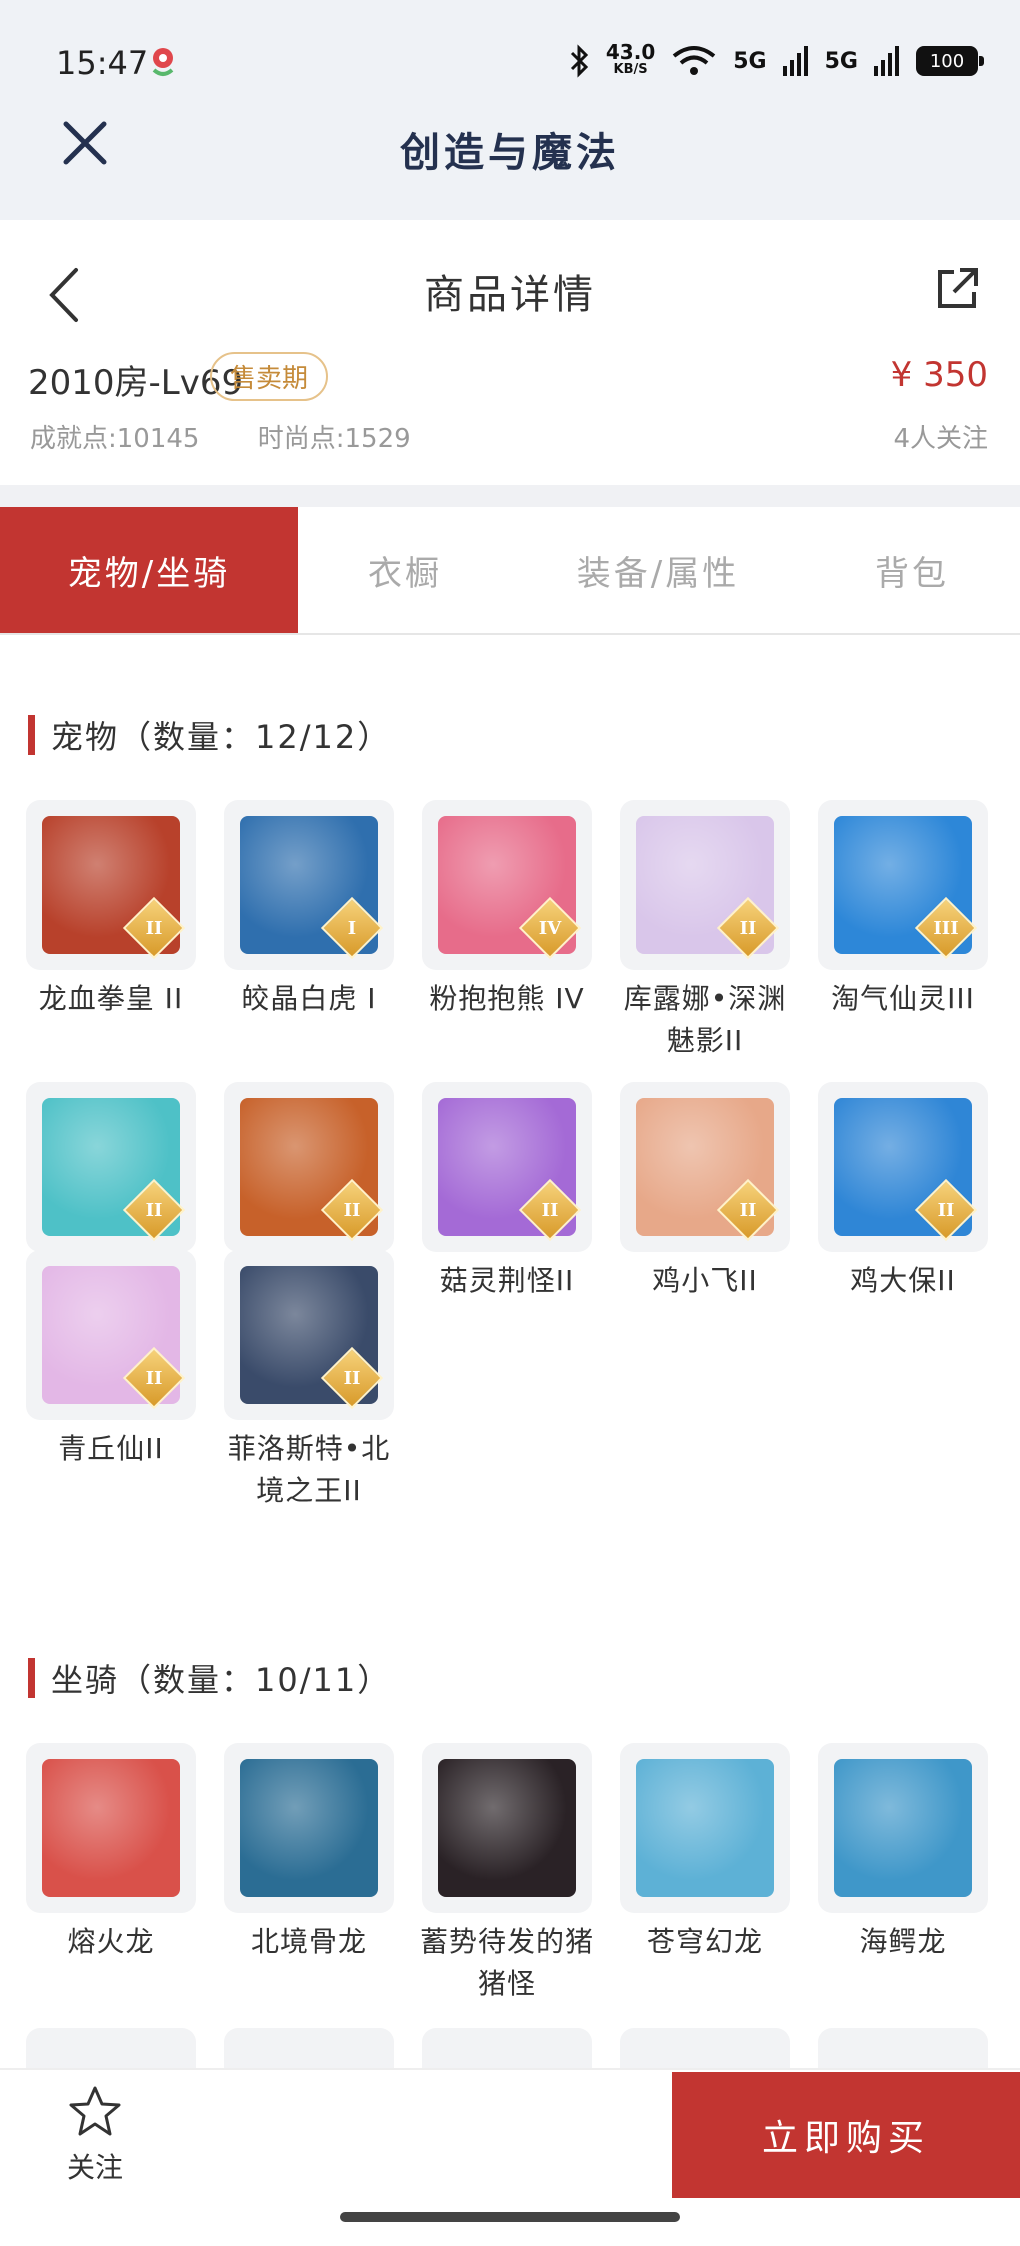 Image resolution: width=1020 pixels, height=2246 pixels. I want to click on follow-button: 关注, so click(95, 2135).